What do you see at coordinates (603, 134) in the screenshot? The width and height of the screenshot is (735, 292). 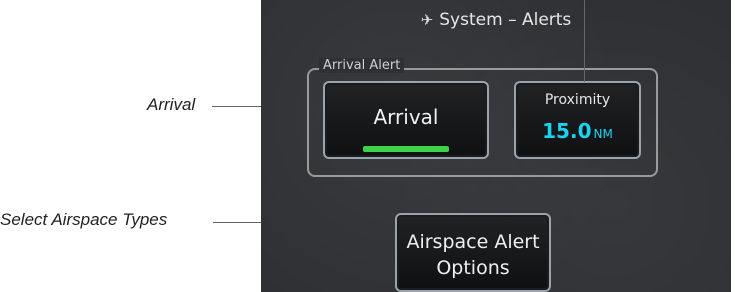 I see `proximity-value-unit: NM` at bounding box center [603, 134].